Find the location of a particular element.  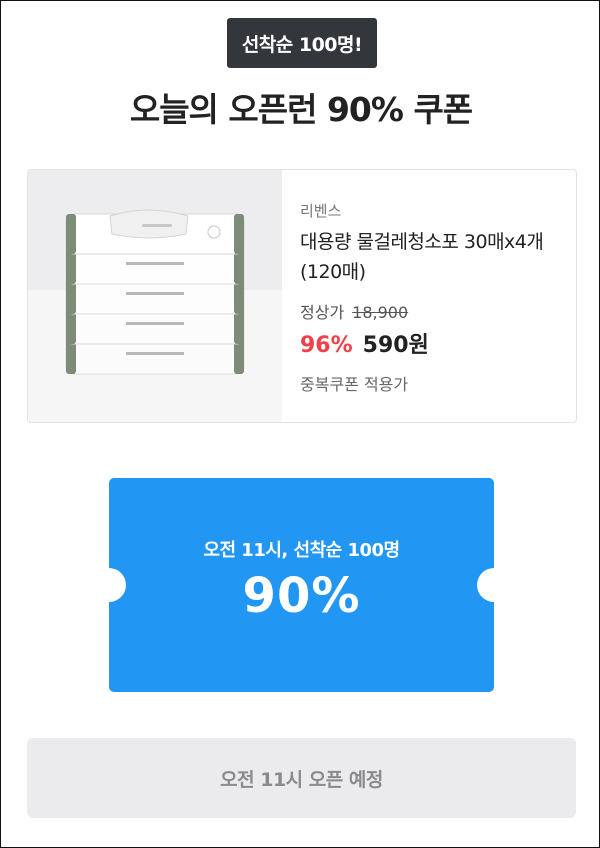

sale-price: 590원 is located at coordinates (395, 345).